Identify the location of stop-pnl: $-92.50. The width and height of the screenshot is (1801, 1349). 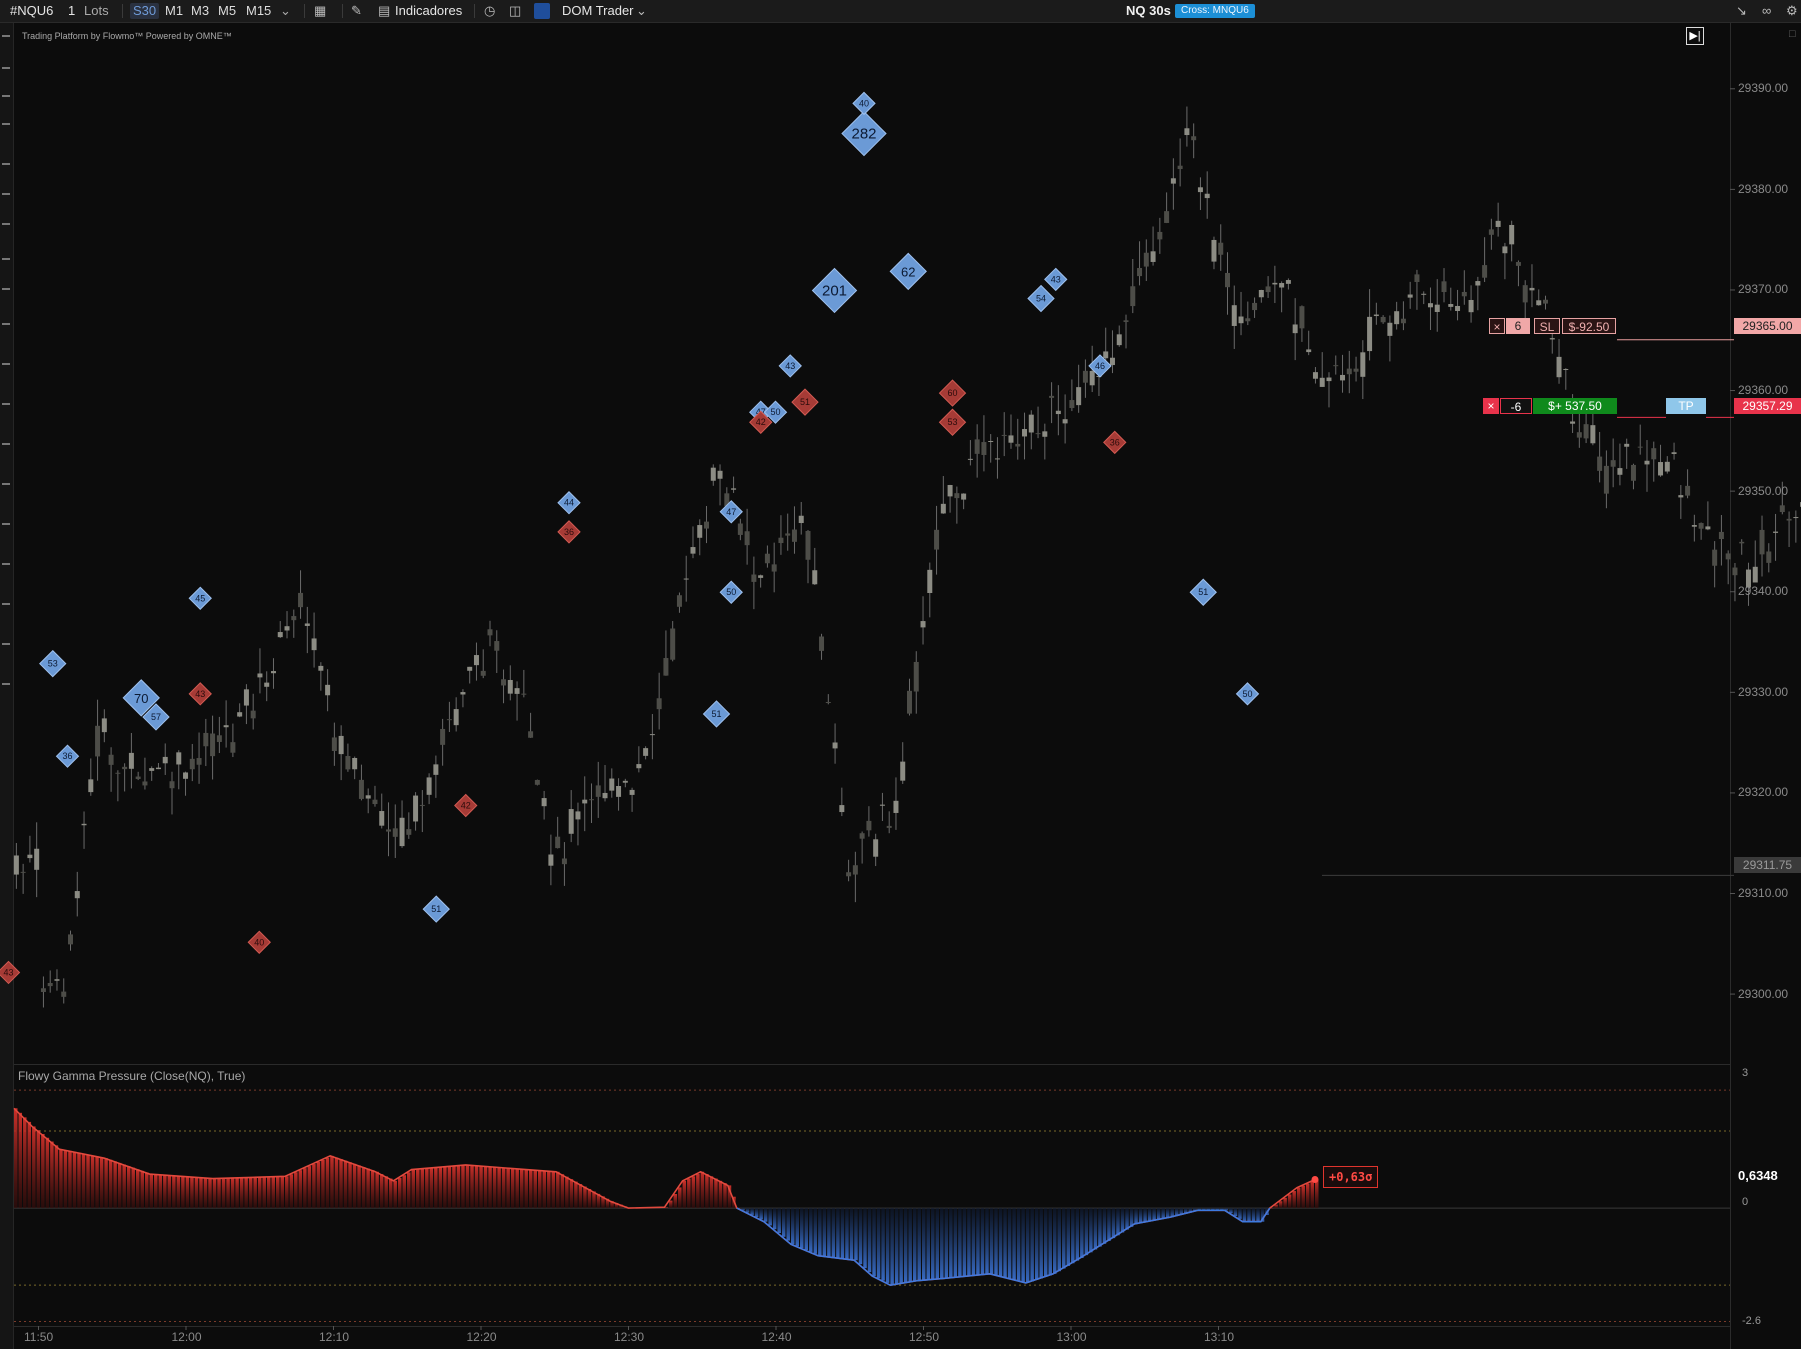
(1589, 326).